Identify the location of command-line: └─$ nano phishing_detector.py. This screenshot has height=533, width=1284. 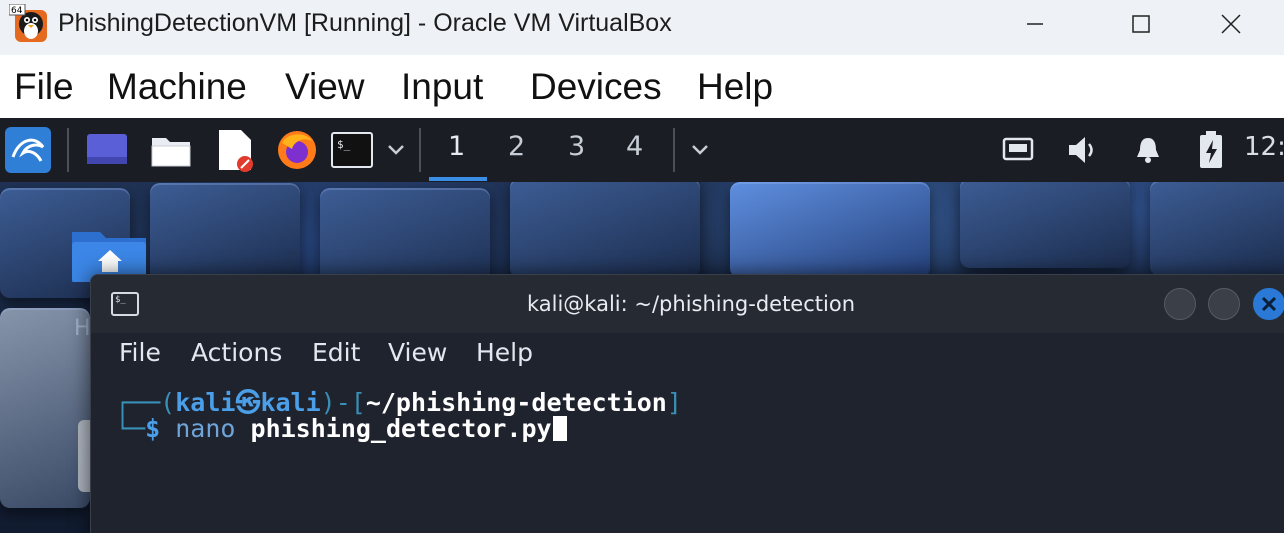
(341, 428).